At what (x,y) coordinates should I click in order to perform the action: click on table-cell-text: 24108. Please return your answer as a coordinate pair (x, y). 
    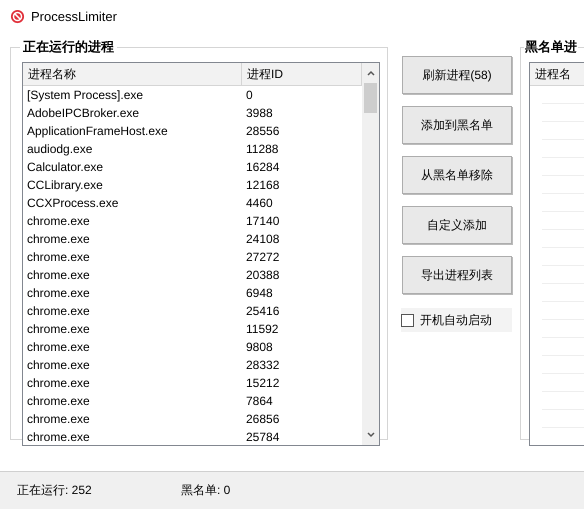
    Looking at the image, I should click on (262, 239).